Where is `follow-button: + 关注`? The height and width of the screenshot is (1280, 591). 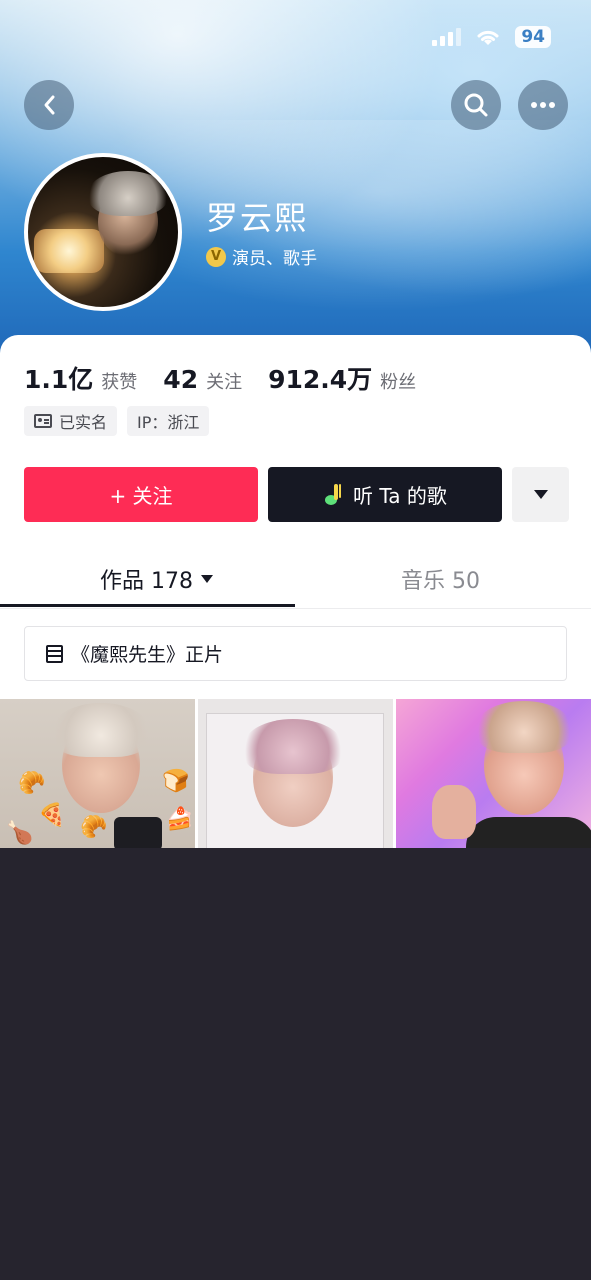 follow-button: + 关注 is located at coordinates (141, 494).